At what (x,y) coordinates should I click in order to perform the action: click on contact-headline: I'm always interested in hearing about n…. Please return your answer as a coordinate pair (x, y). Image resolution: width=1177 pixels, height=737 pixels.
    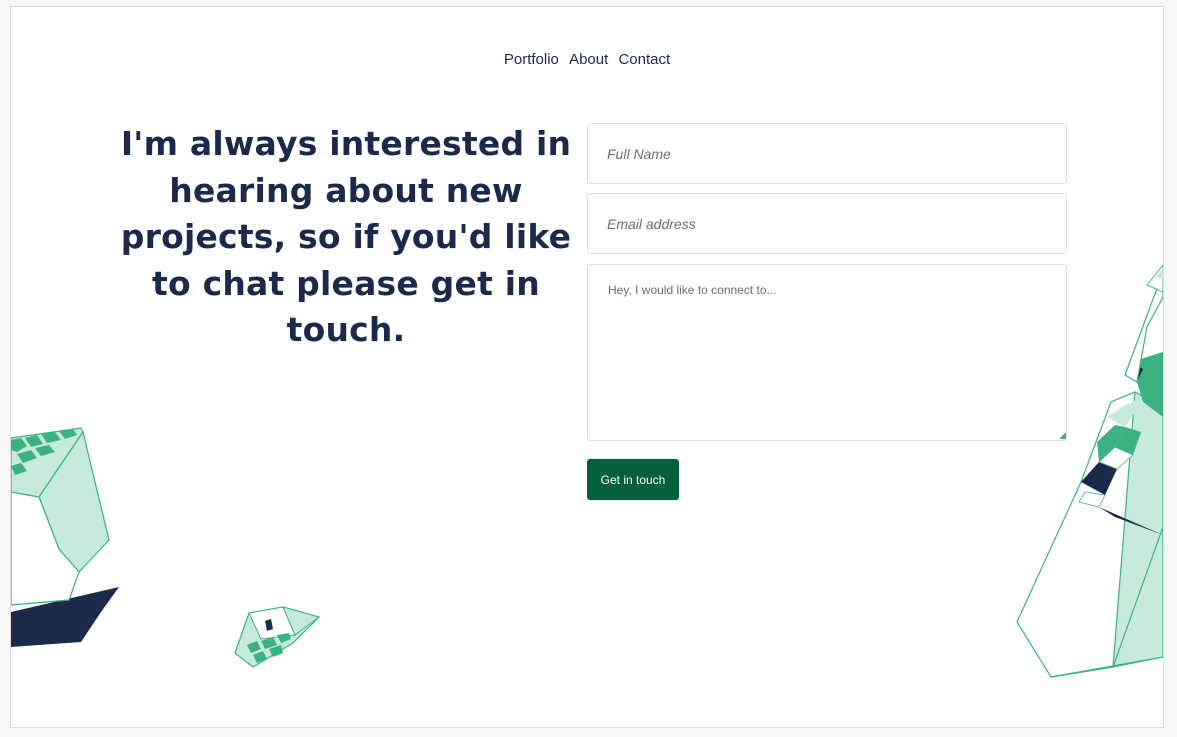
    Looking at the image, I should click on (346, 236).